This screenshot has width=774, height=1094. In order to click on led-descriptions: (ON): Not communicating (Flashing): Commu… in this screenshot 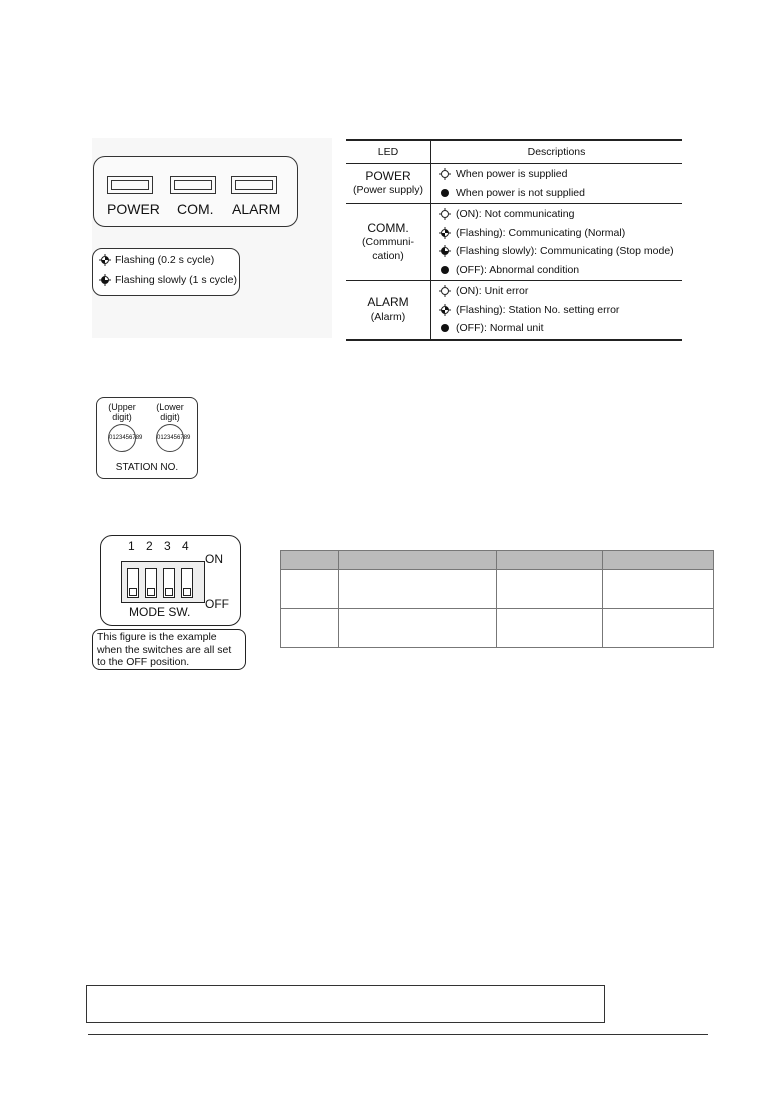, I will do `click(556, 242)`.